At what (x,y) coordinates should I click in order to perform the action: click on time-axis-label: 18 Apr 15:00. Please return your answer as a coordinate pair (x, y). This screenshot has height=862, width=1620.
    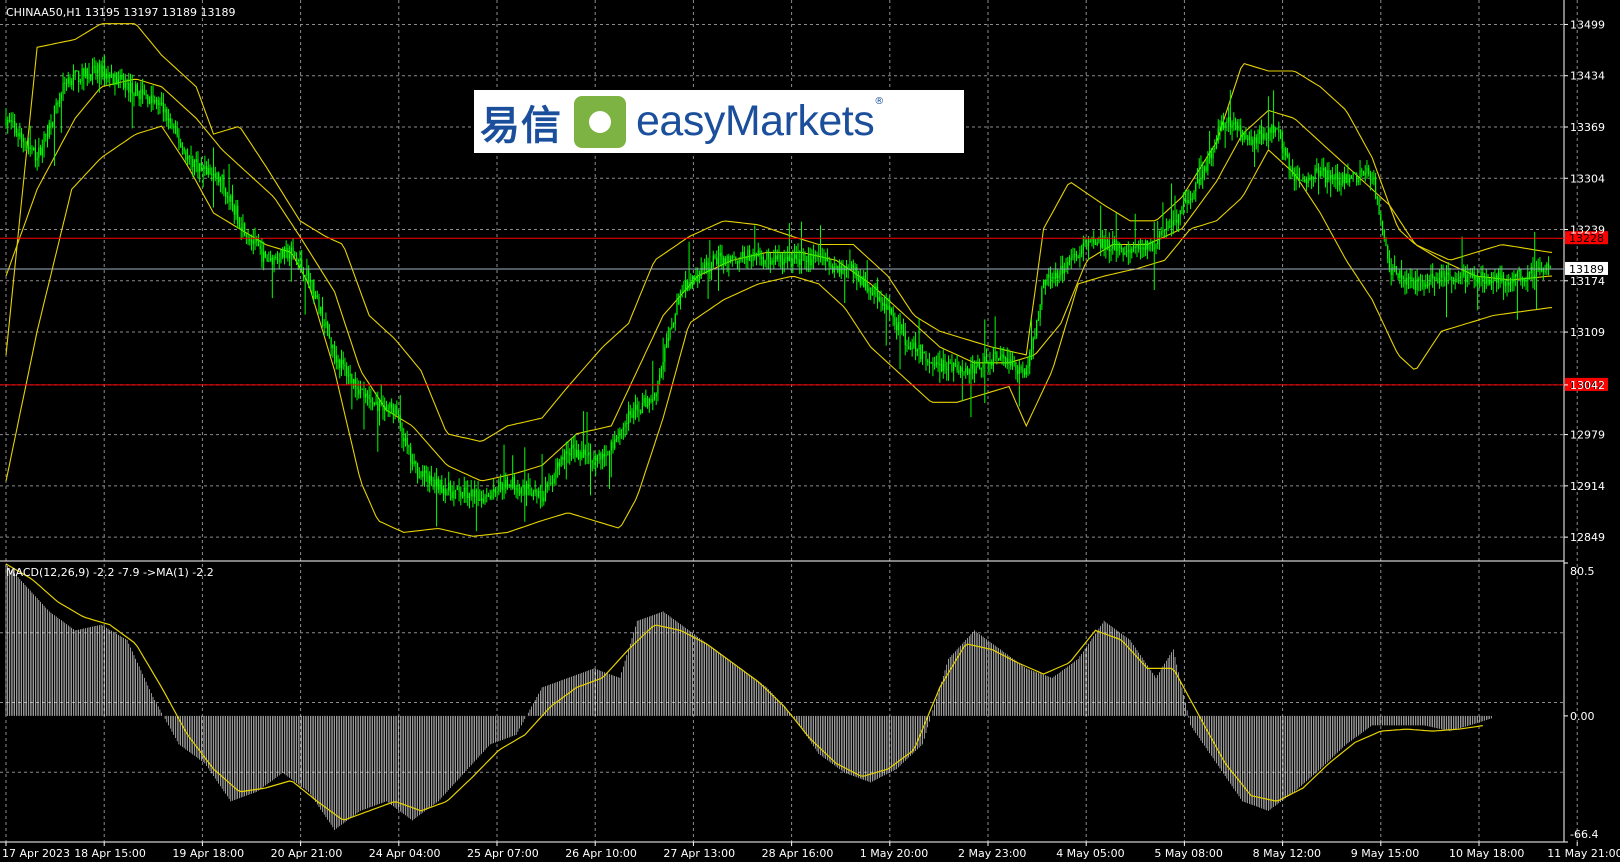
    Looking at the image, I should click on (110, 853).